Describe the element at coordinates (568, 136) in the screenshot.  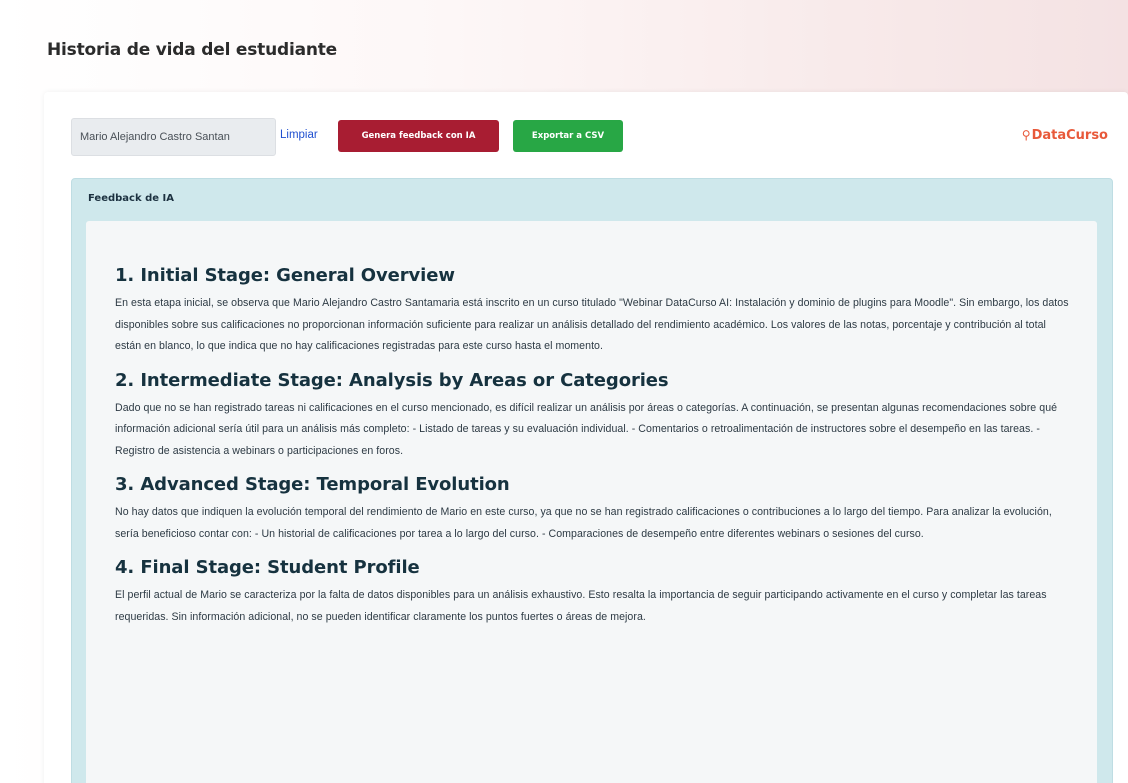
I see `export-csv-button: Exportar a CSV` at that location.